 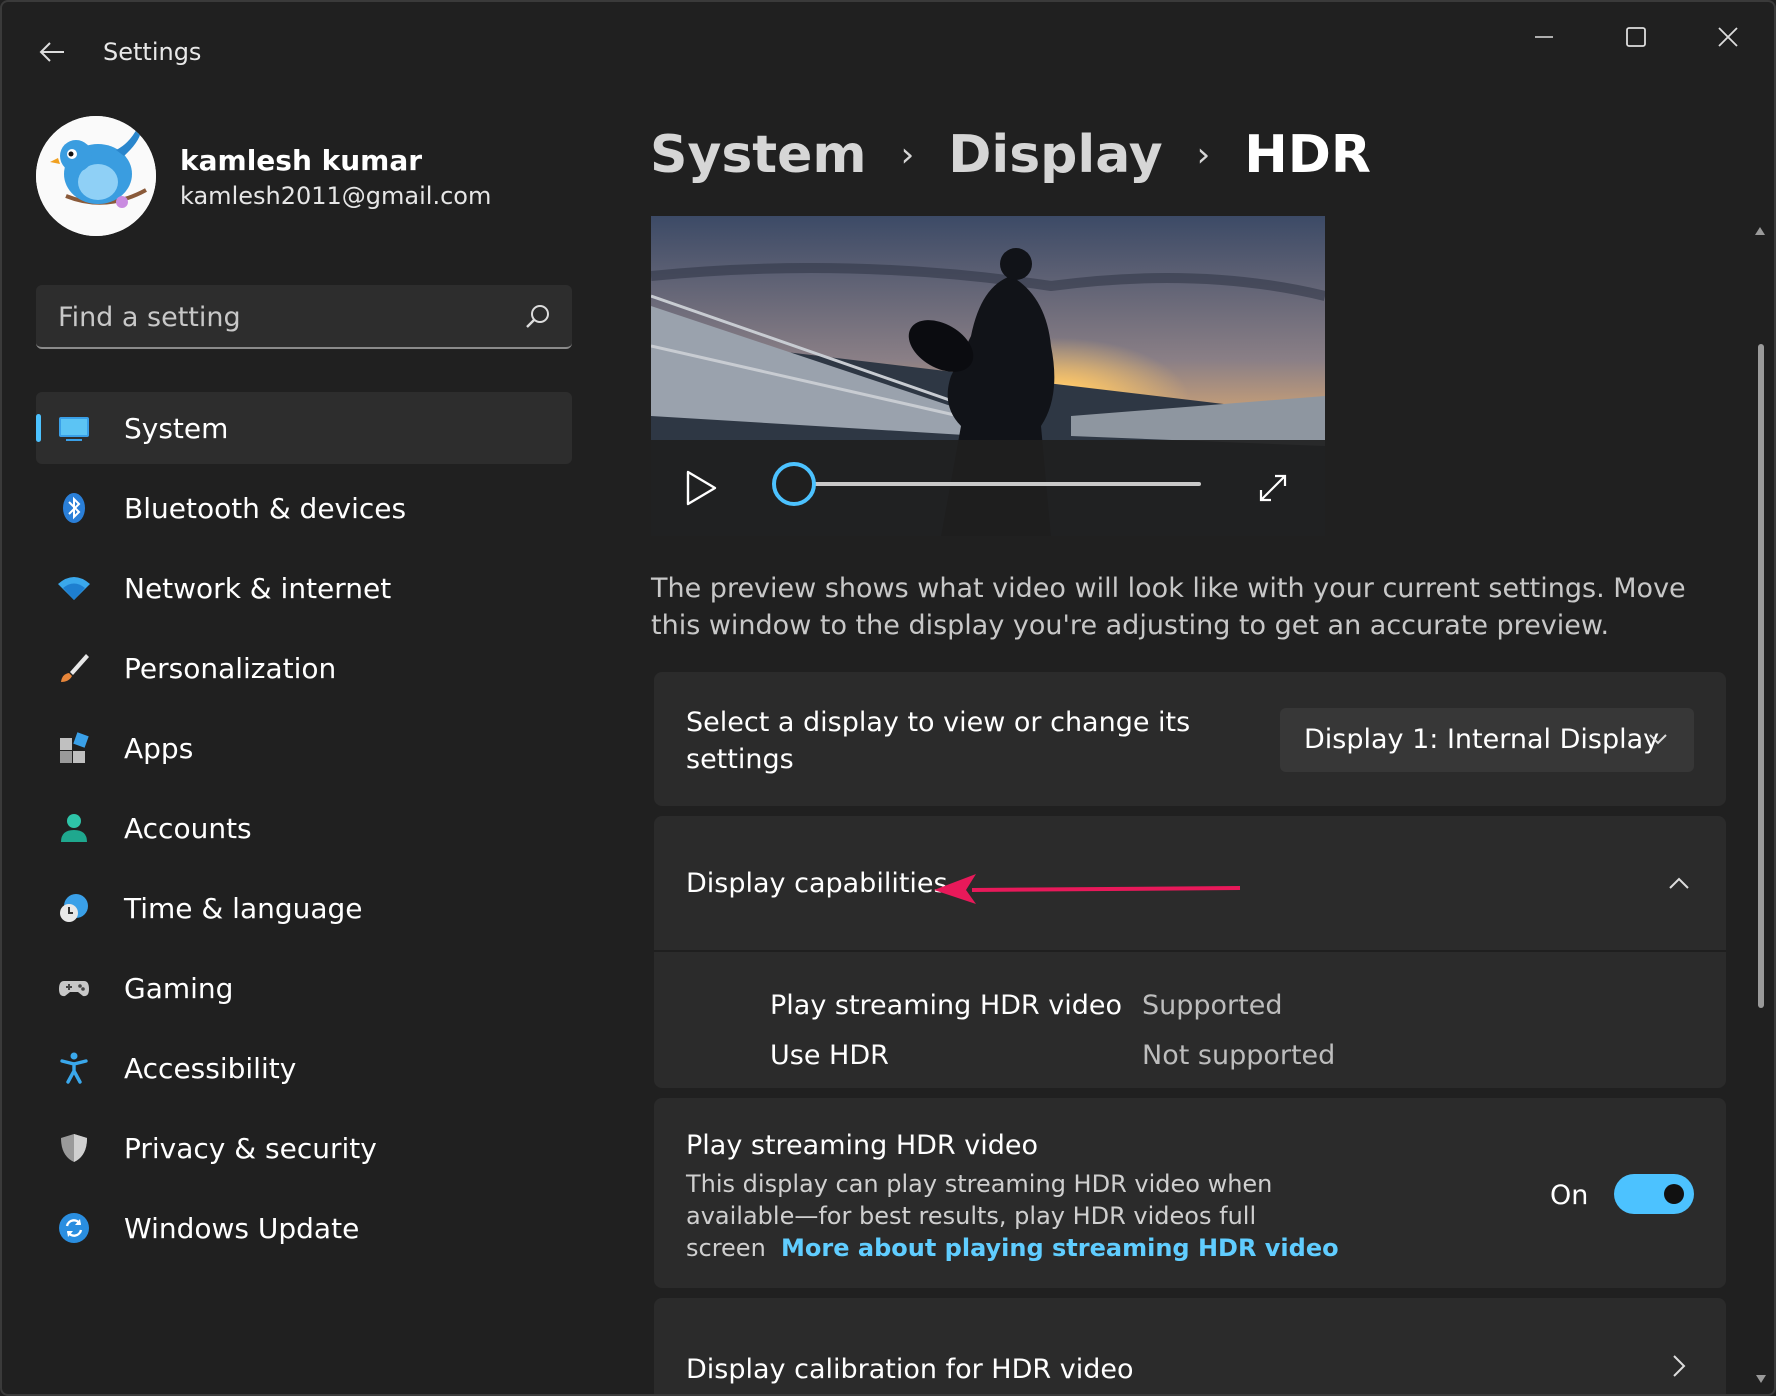 I want to click on maximize-icon, so click(x=1636, y=37).